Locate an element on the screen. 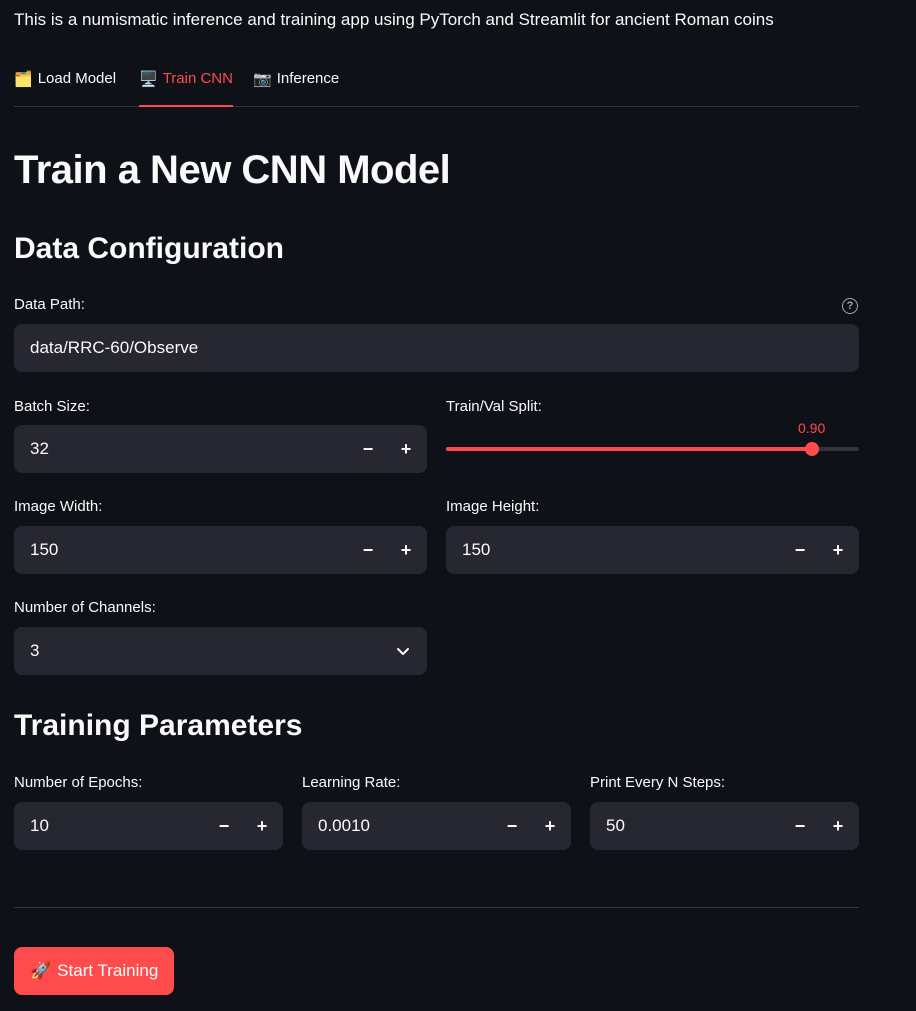 The image size is (916, 1011). tab-label: Inference is located at coordinates (308, 78).